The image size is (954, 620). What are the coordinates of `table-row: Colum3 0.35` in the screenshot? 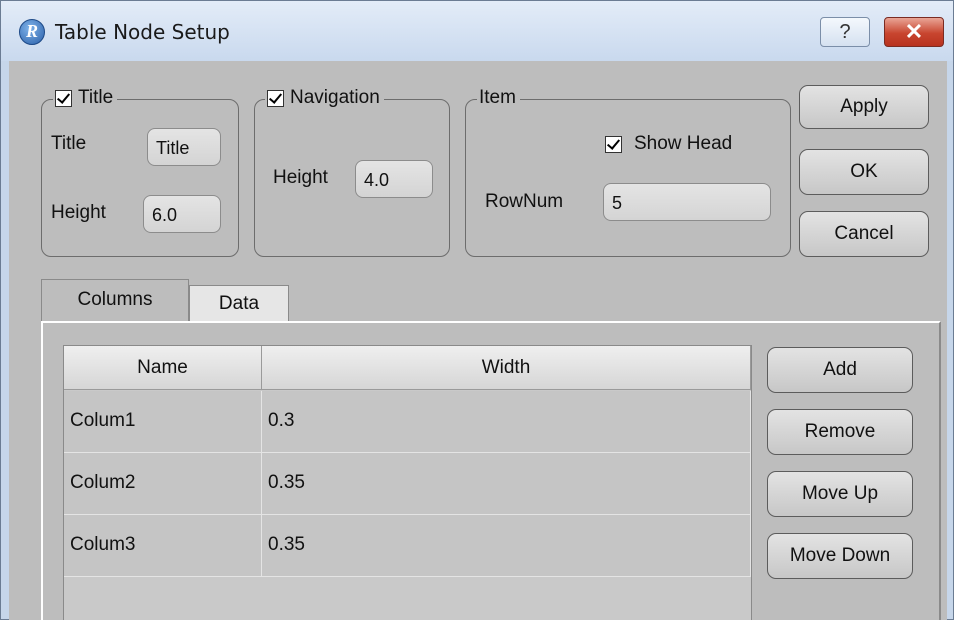 It's located at (407, 546).